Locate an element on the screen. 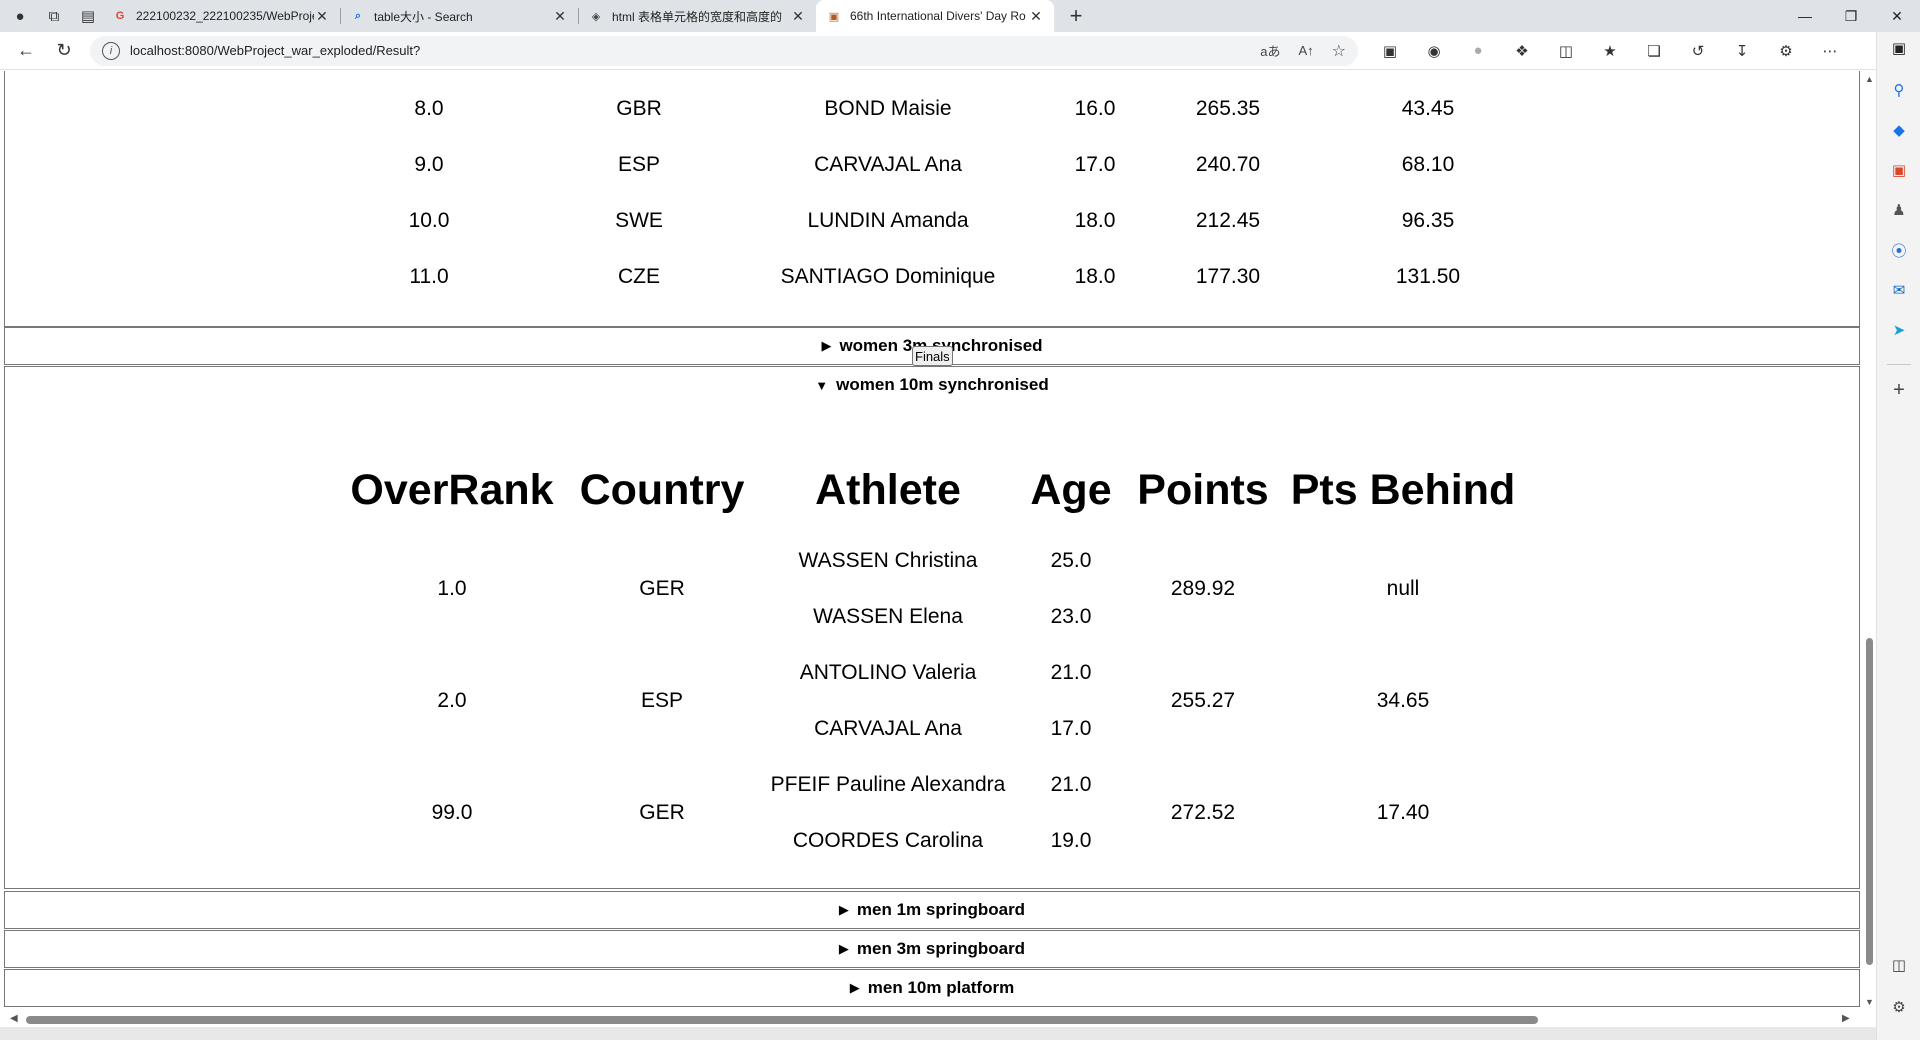  collections-icon: ❏ is located at coordinates (1654, 51).